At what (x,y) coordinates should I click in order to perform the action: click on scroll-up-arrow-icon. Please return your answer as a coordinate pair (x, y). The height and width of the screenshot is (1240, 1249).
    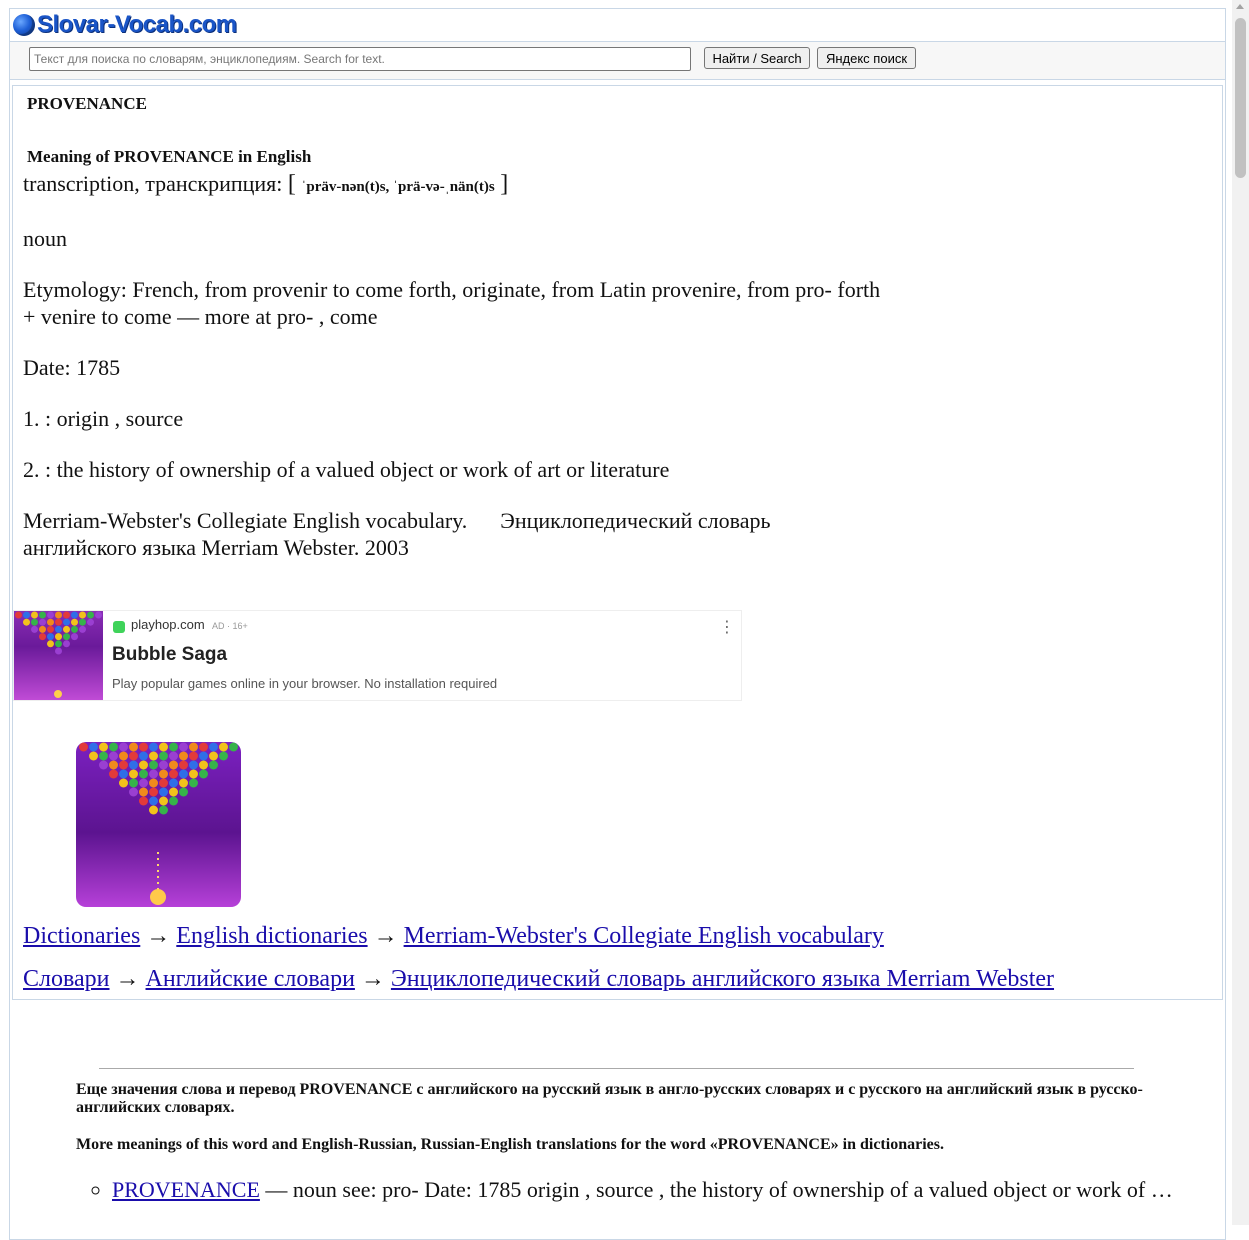
    Looking at the image, I should click on (1240, 6).